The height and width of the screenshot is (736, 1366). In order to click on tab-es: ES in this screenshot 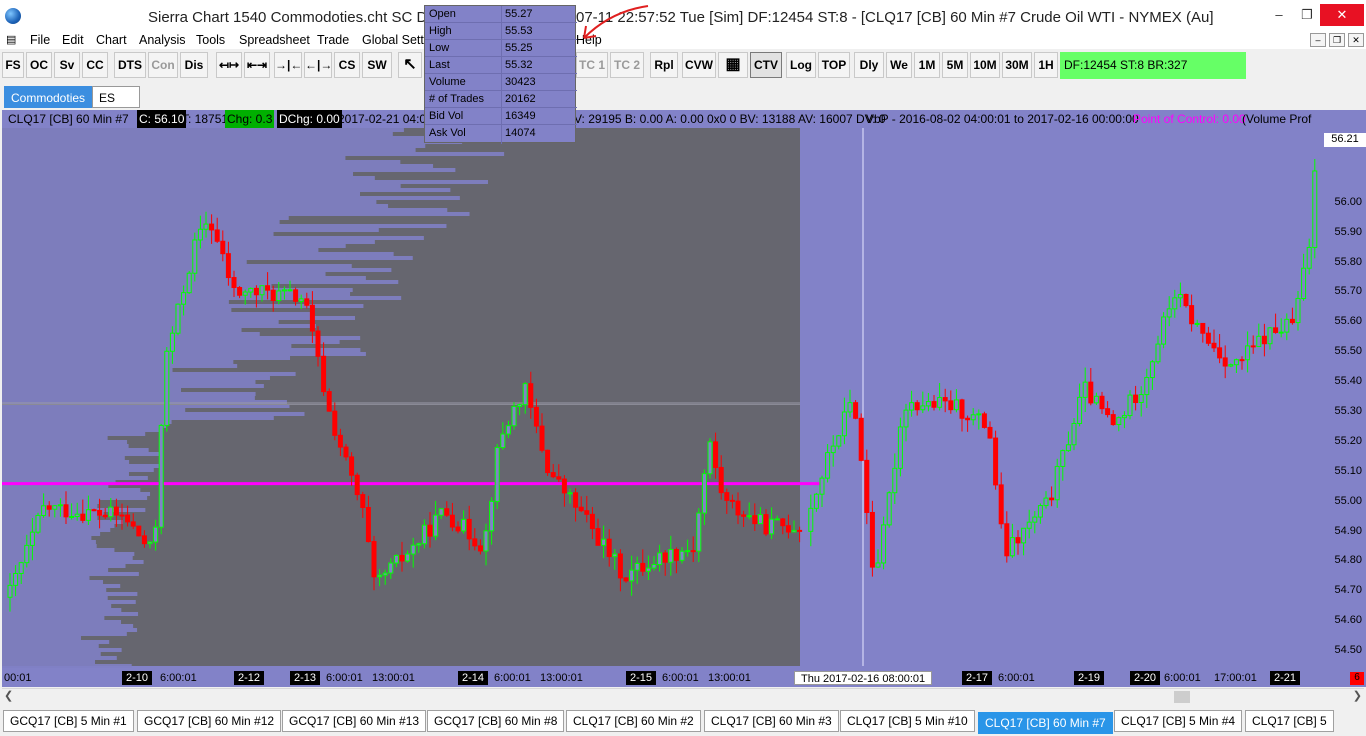, I will do `click(116, 97)`.